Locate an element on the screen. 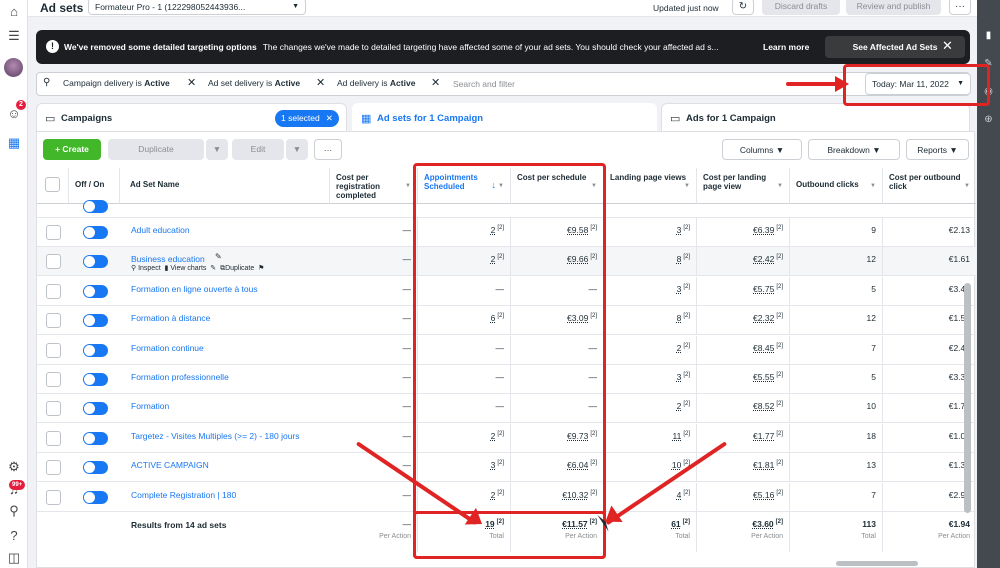 The width and height of the screenshot is (1000, 568). duplicate-label: Duplicate is located at coordinates (240, 269).